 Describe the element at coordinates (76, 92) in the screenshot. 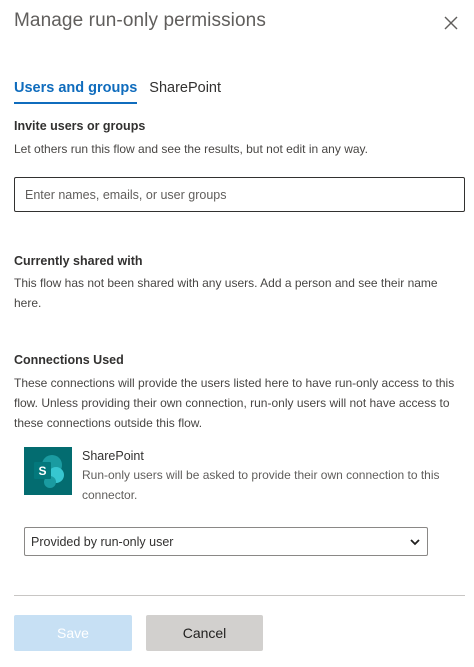

I see `tab-users-and-groups: Users and groups` at that location.